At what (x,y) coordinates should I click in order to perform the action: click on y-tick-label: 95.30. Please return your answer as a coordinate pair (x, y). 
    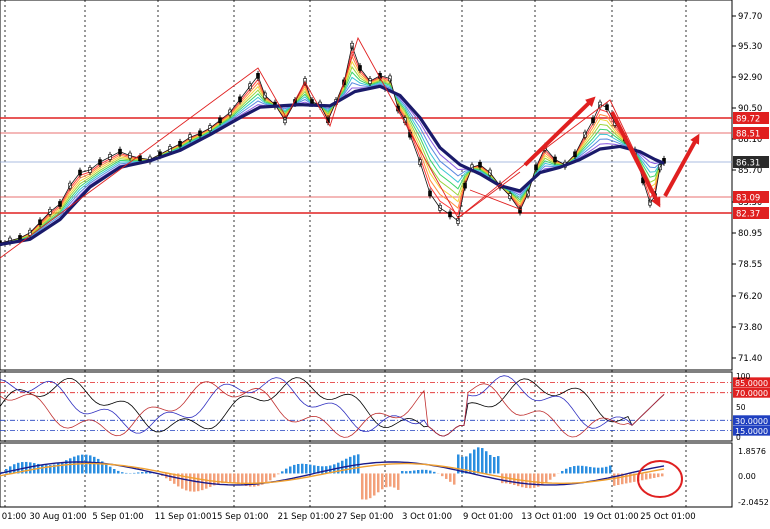
    Looking at the image, I should click on (750, 47).